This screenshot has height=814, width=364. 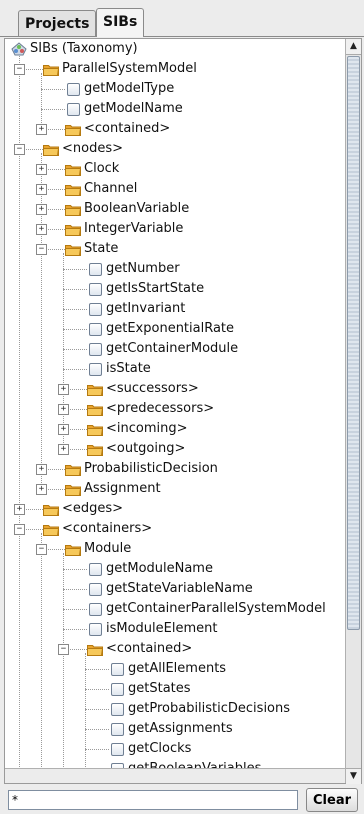 I want to click on tree-item-label: Module, so click(x=108, y=548).